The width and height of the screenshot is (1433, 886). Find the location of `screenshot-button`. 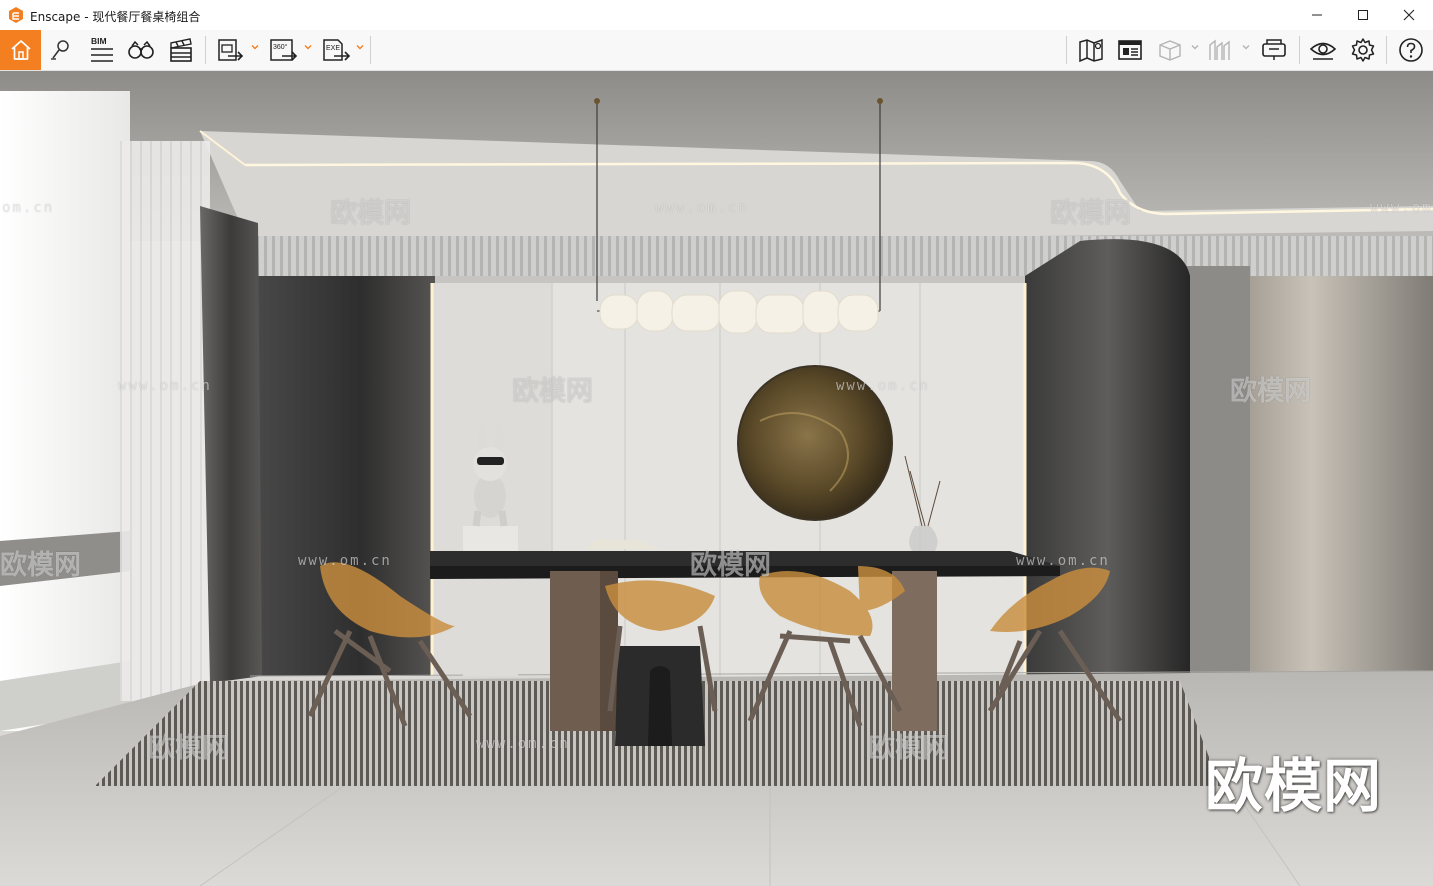

screenshot-button is located at coordinates (230, 50).